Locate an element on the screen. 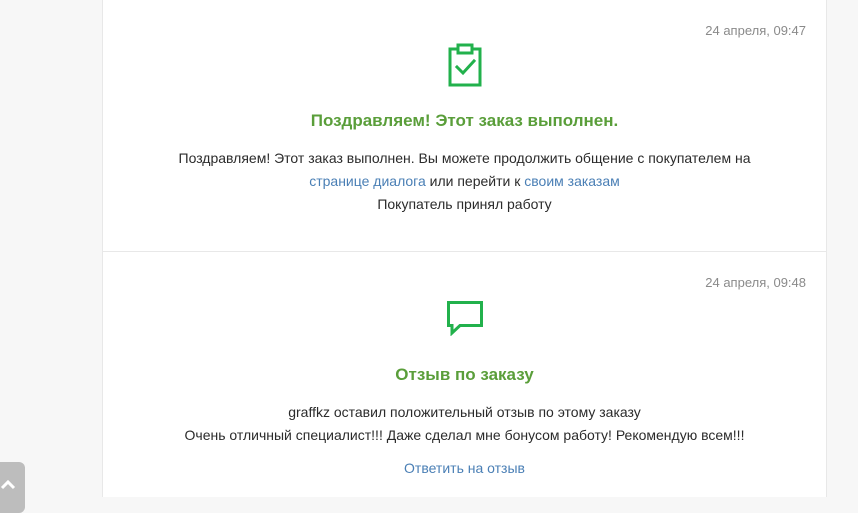  chevron-up-icon is located at coordinates (8, 484).